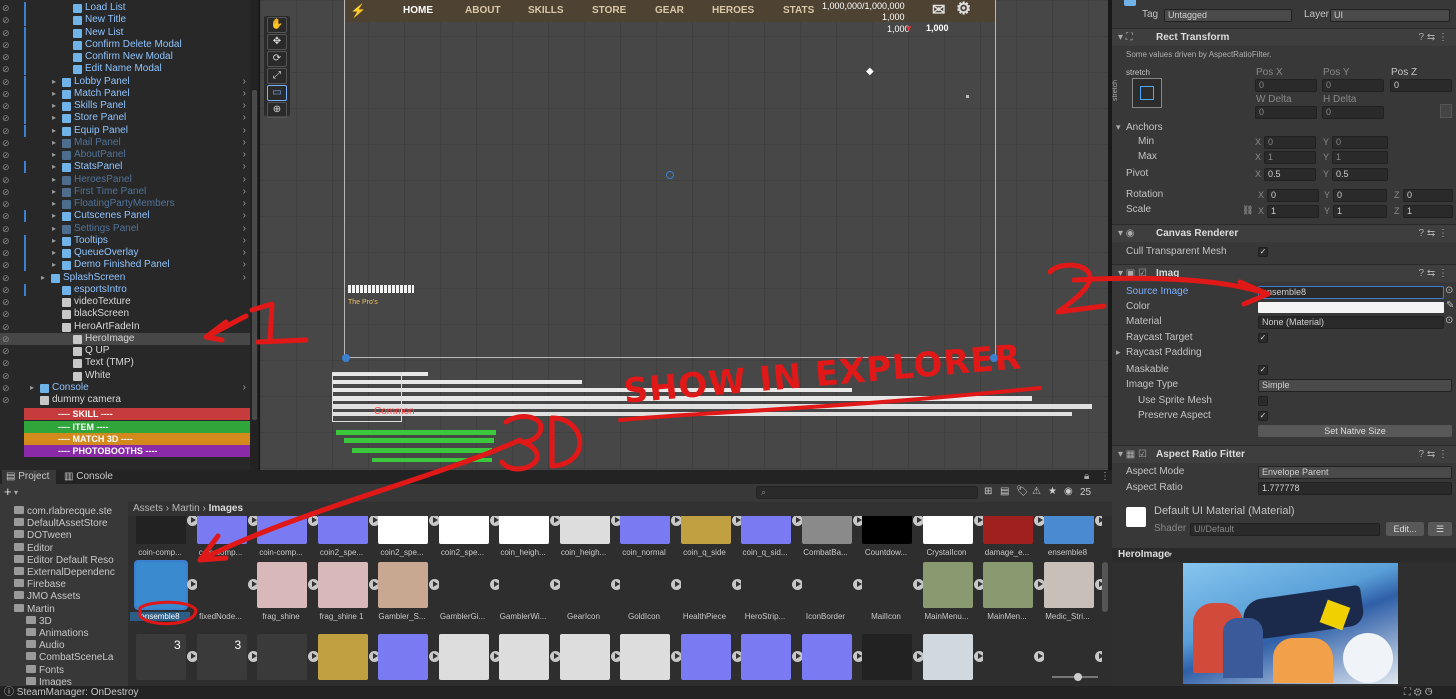 The width and height of the screenshot is (1456, 699). I want to click on arrow-2-curve, so click(1171, 291).